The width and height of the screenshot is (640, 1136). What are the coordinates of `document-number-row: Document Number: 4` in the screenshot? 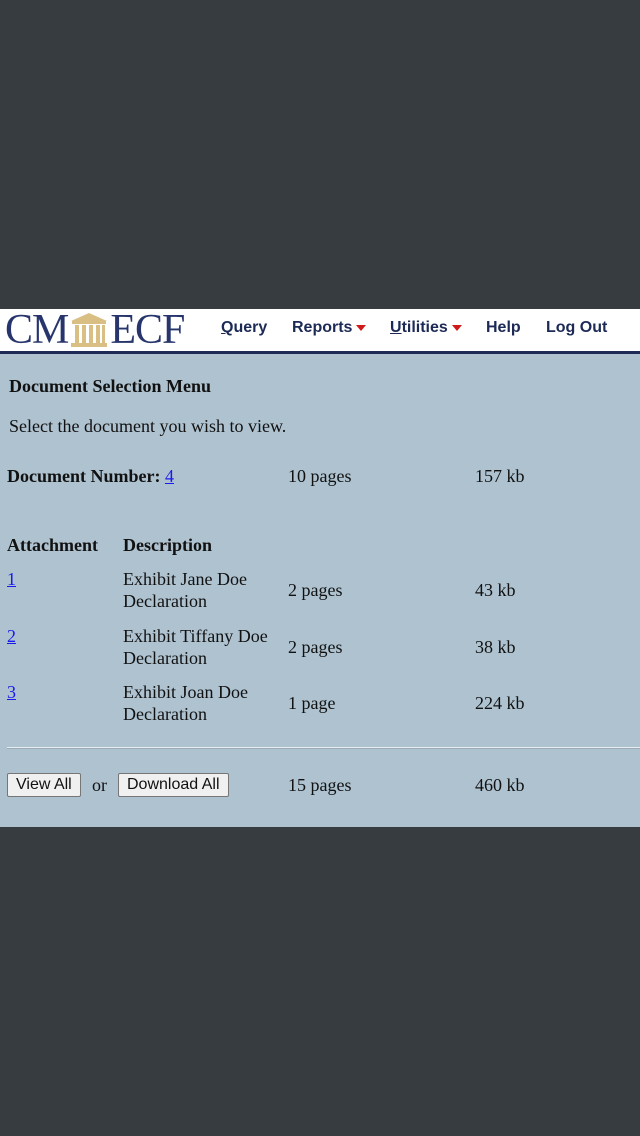 It's located at (90, 476).